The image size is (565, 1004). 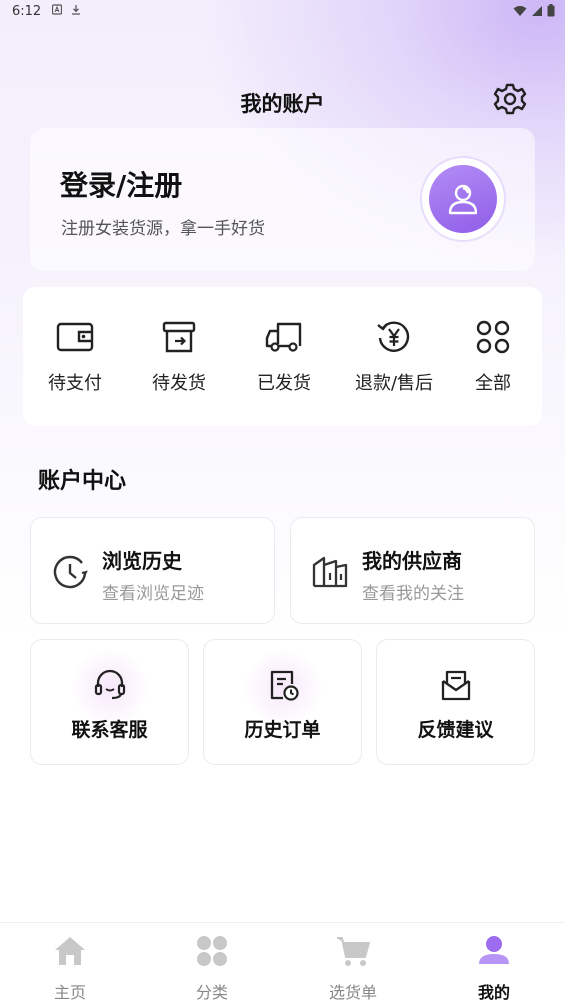 What do you see at coordinates (179, 356) in the screenshot?
I see `order-pending-shipment: 待发货` at bounding box center [179, 356].